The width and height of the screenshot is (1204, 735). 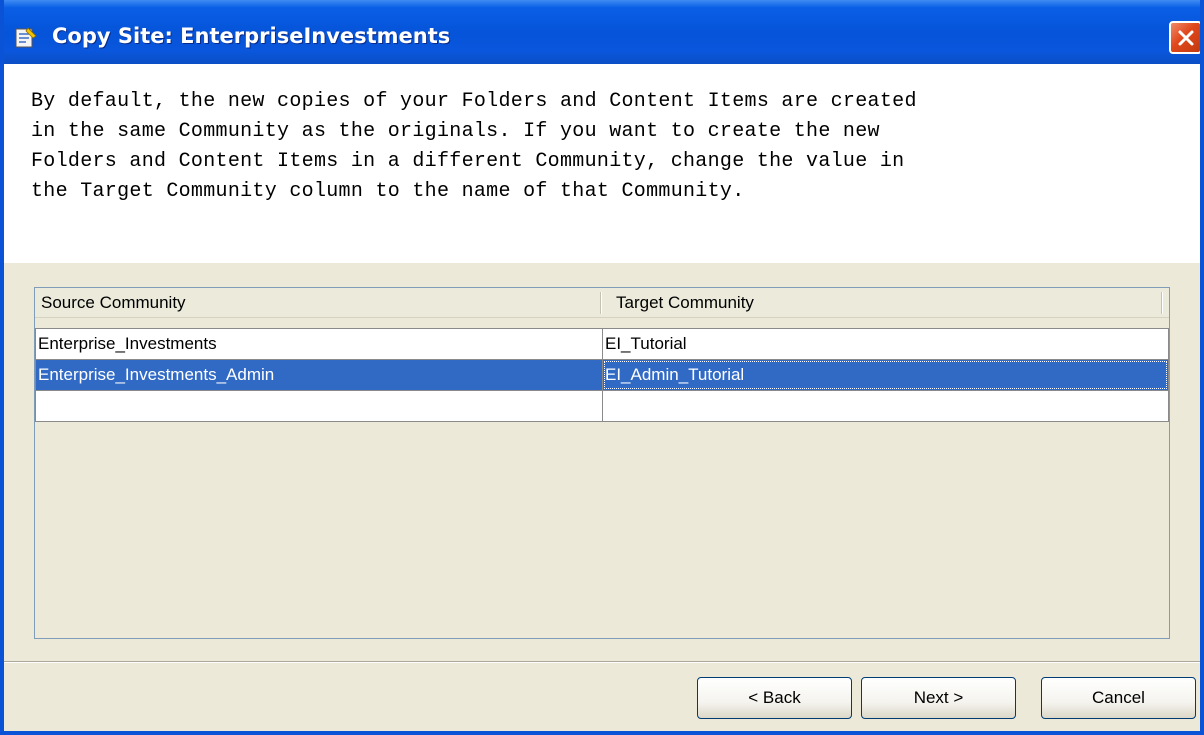 What do you see at coordinates (602, 662) in the screenshot?
I see `footer-divider` at bounding box center [602, 662].